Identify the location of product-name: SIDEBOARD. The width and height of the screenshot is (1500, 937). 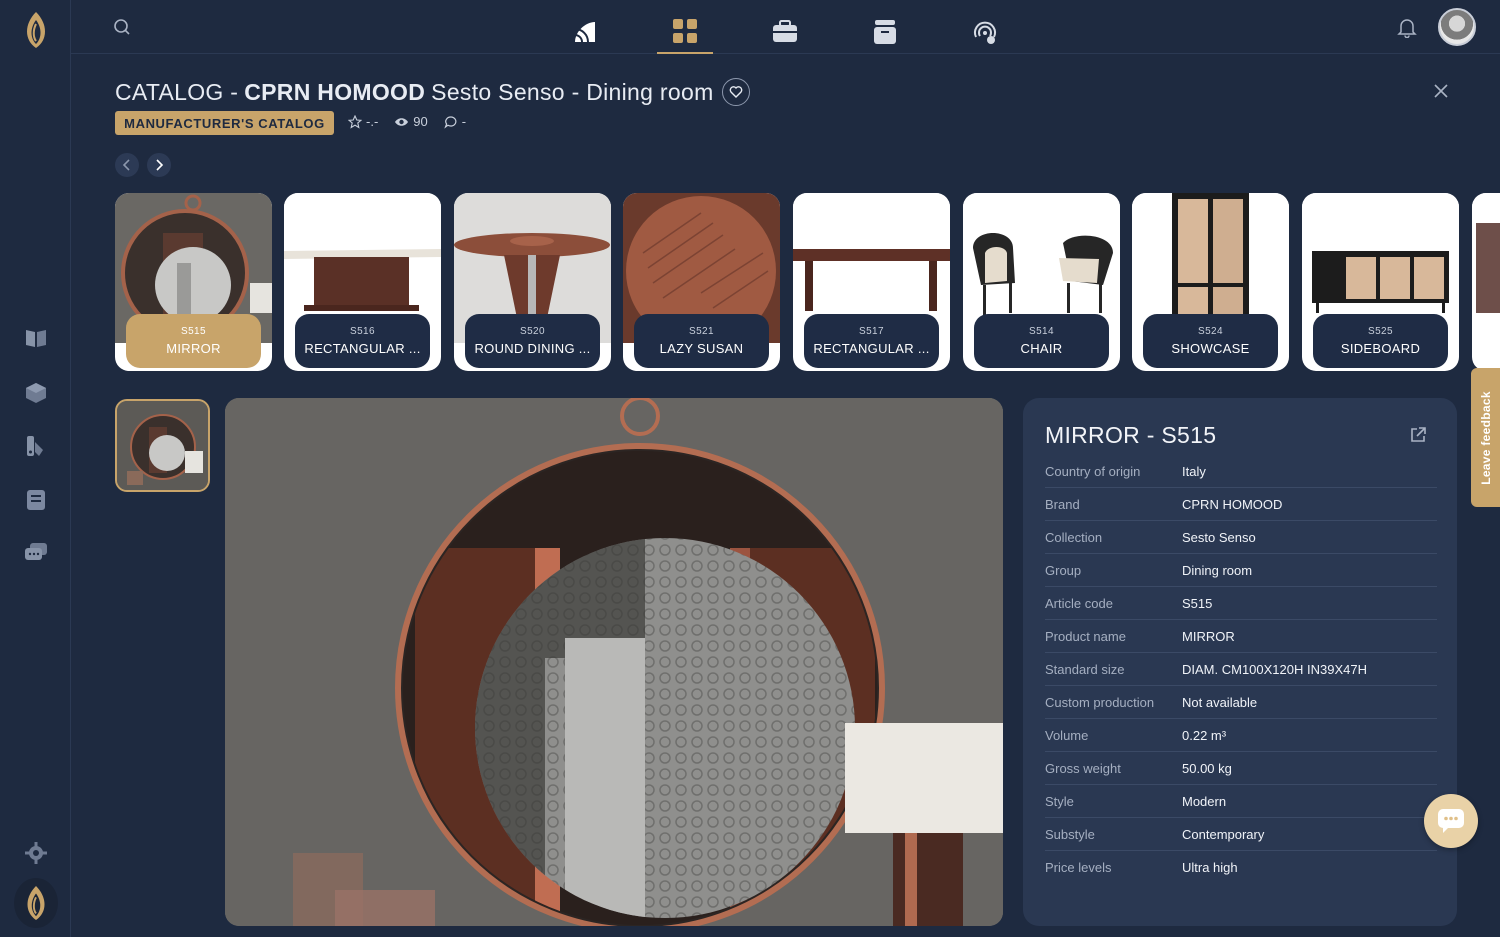
(1380, 348).